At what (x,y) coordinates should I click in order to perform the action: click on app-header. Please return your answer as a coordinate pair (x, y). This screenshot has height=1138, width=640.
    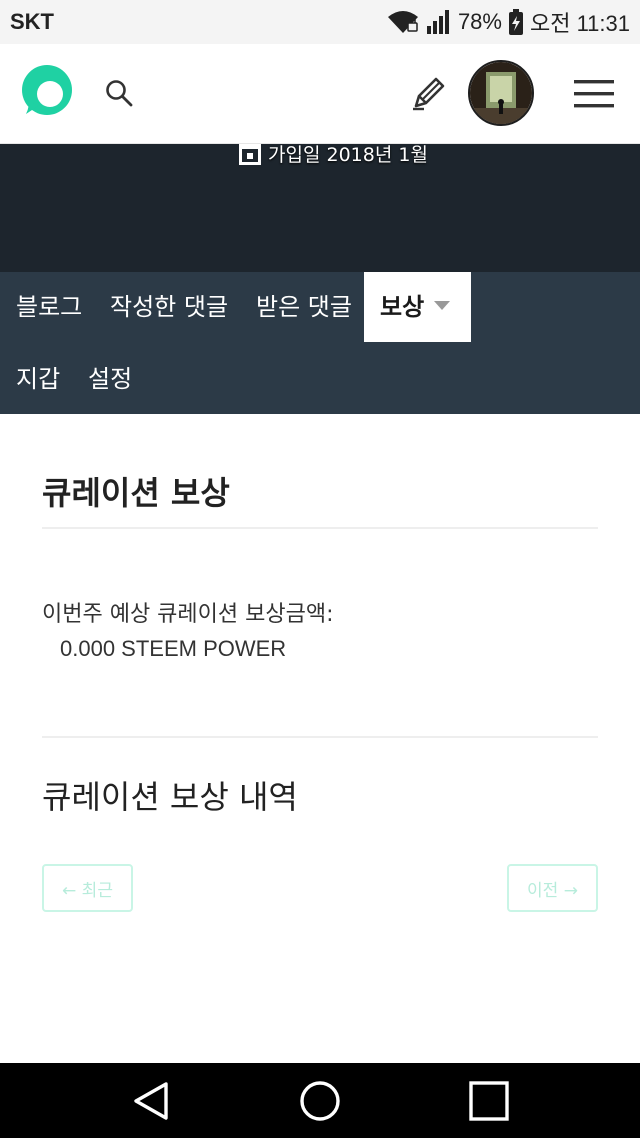
    Looking at the image, I should click on (320, 94).